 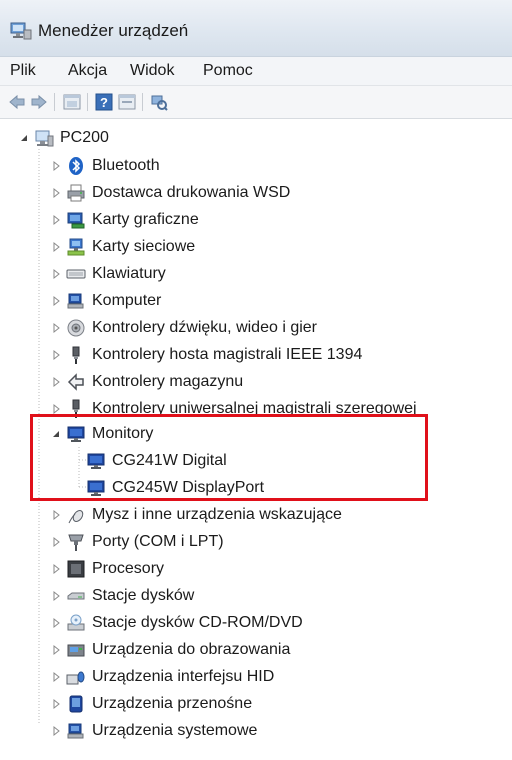 I want to click on tree-item-label: Stacje dysków CD-ROM/DVD, so click(x=197, y=622).